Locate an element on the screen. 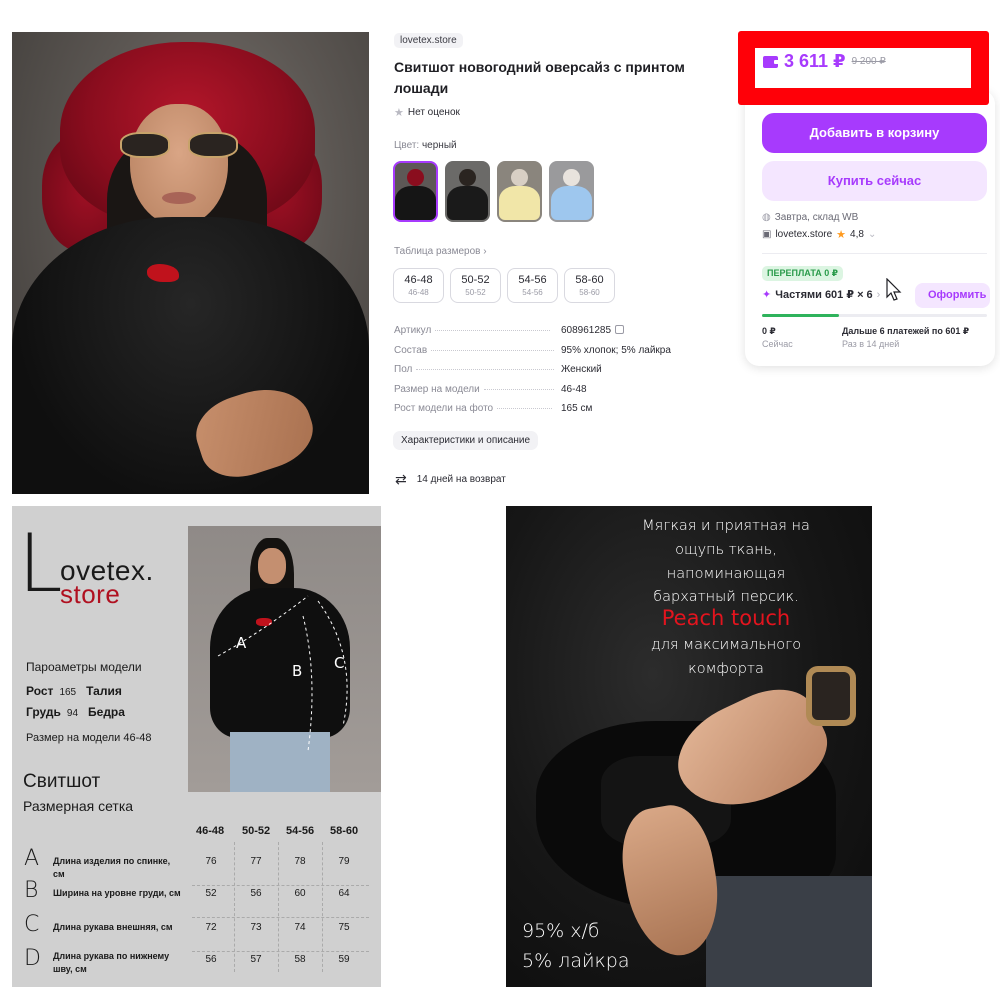 The image size is (1000, 1000). model-photo: A B C is located at coordinates (284, 659).